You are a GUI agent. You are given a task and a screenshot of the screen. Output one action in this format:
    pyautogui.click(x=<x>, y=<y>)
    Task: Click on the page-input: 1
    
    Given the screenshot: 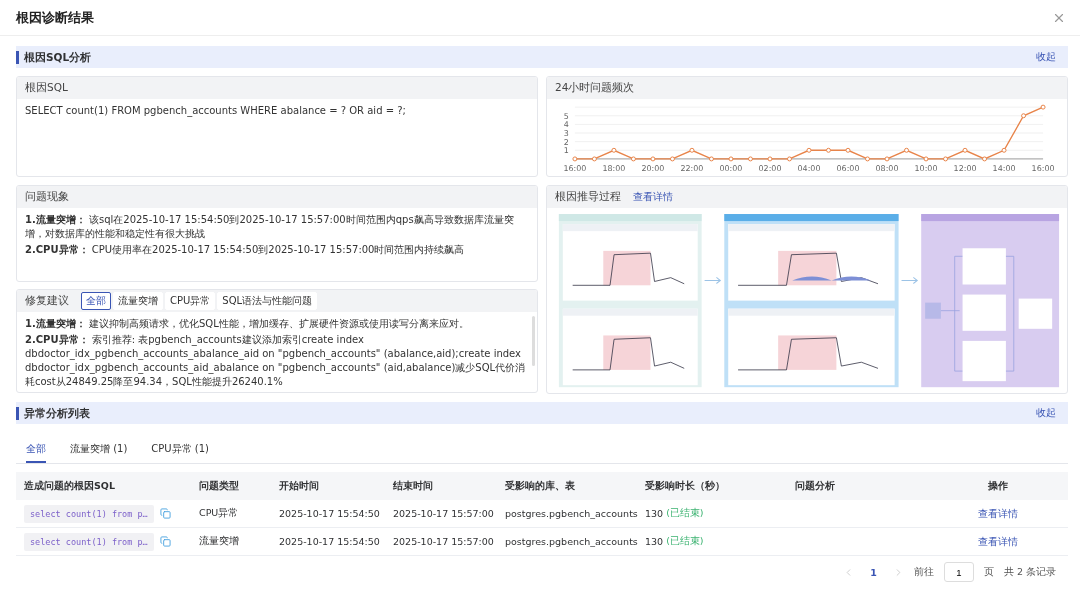 What is the action you would take?
    pyautogui.click(x=958, y=572)
    